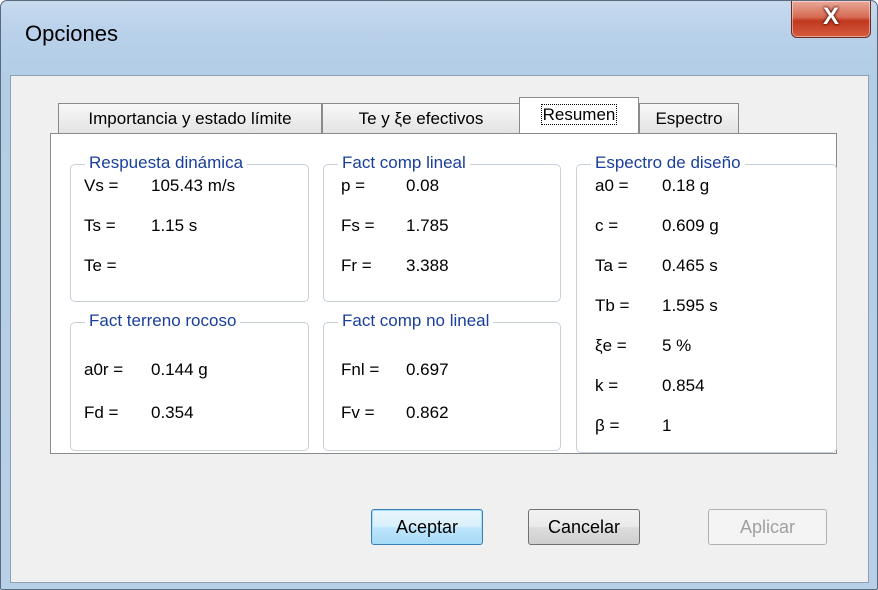 Image resolution: width=878 pixels, height=590 pixels. What do you see at coordinates (668, 163) in the screenshot?
I see `group-legend: Espectro de diseño` at bounding box center [668, 163].